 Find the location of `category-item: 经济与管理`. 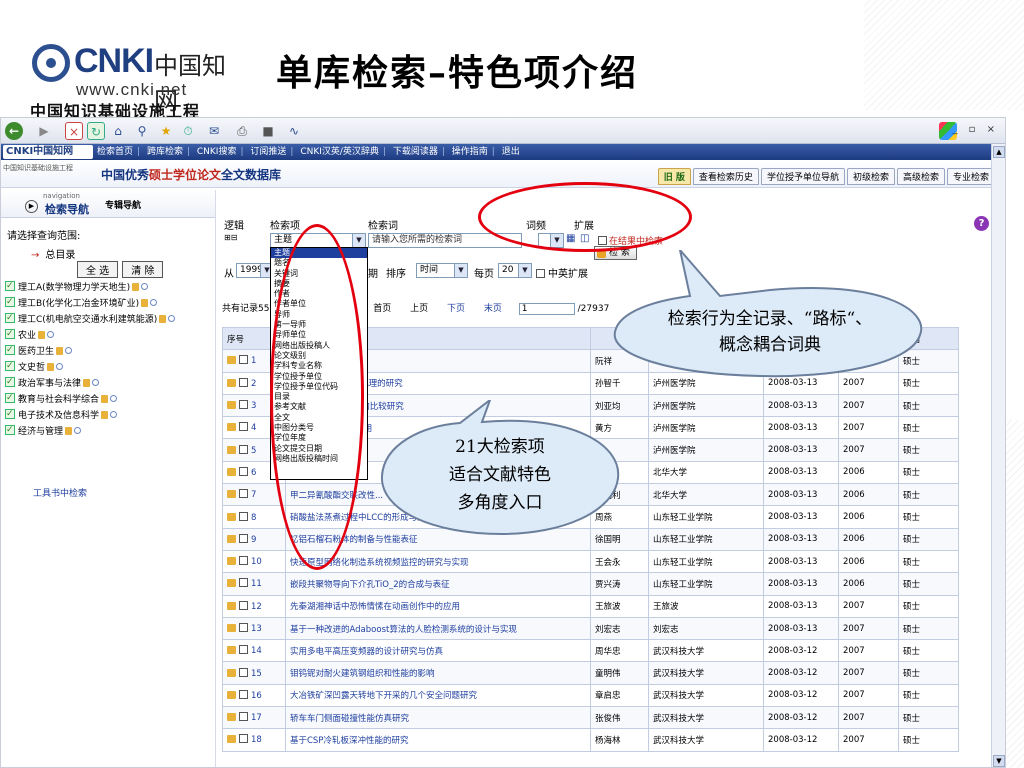

category-item: 经济与管理 is located at coordinates (90, 431).